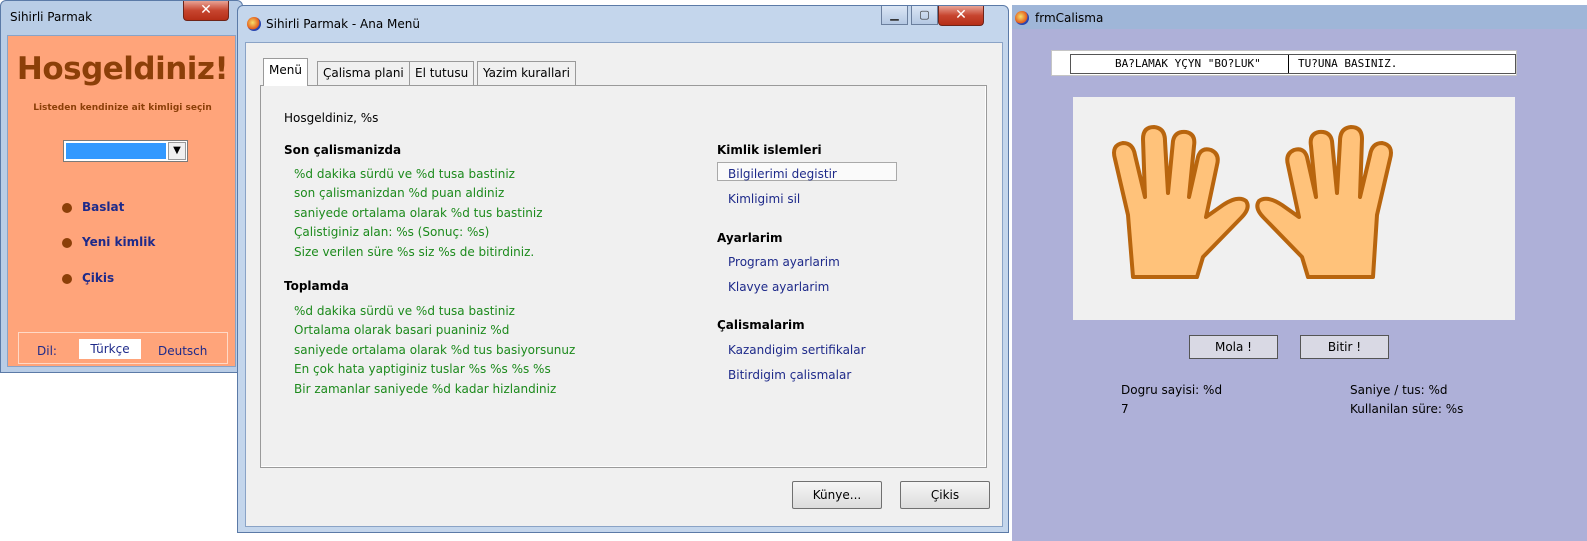  I want to click on maximize-icon: ▢, so click(924, 15).